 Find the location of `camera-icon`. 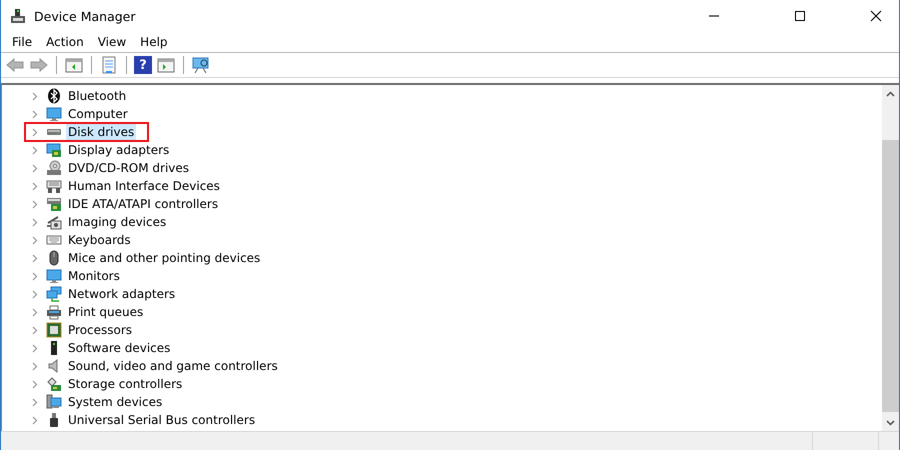

camera-icon is located at coordinates (54, 222).